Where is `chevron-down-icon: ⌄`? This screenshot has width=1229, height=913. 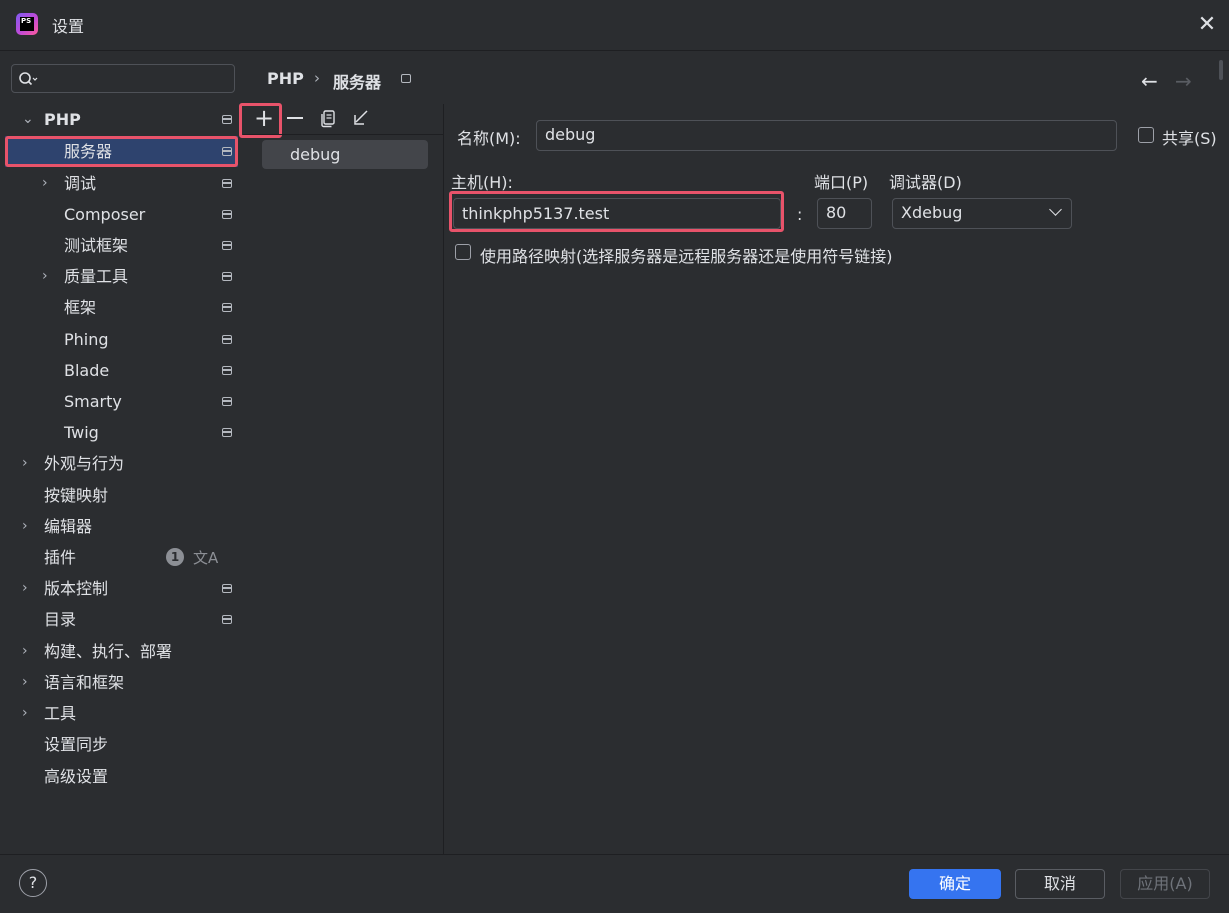 chevron-down-icon: ⌄ is located at coordinates (29, 119).